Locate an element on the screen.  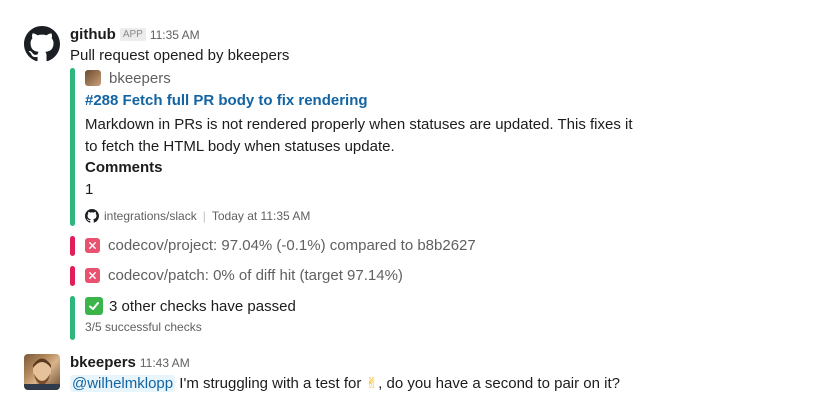
sender-name: github is located at coordinates (93, 34).